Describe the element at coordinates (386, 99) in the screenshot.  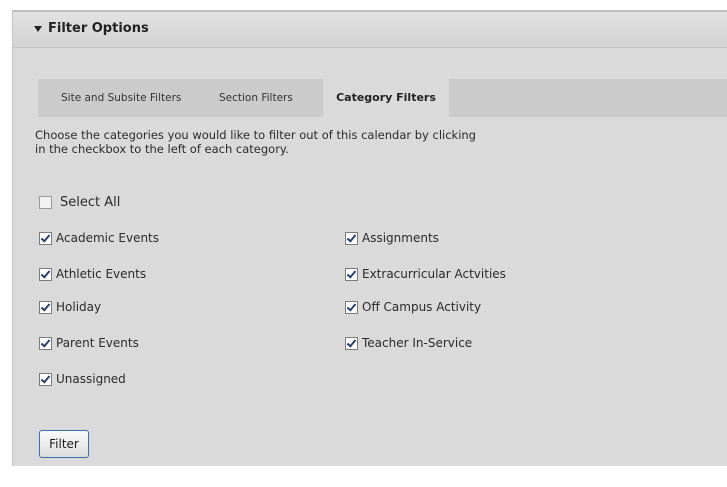
I see `tab-category-filters: Category Filters` at that location.